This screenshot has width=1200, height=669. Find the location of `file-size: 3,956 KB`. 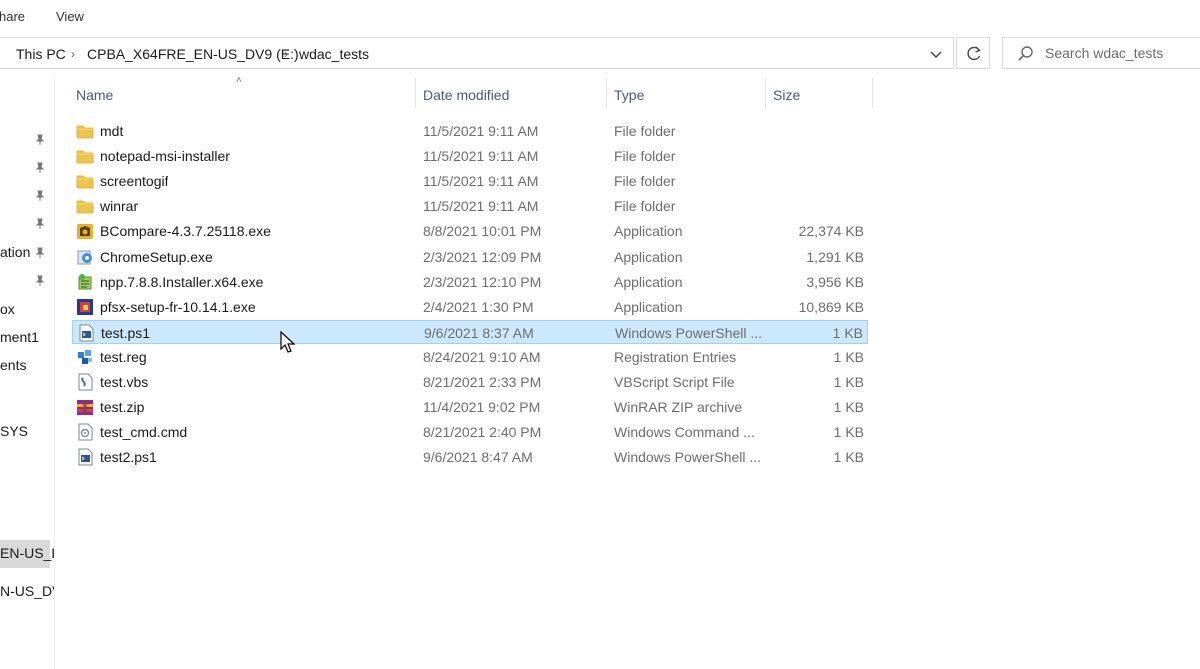

file-size: 3,956 KB is located at coordinates (835, 282).